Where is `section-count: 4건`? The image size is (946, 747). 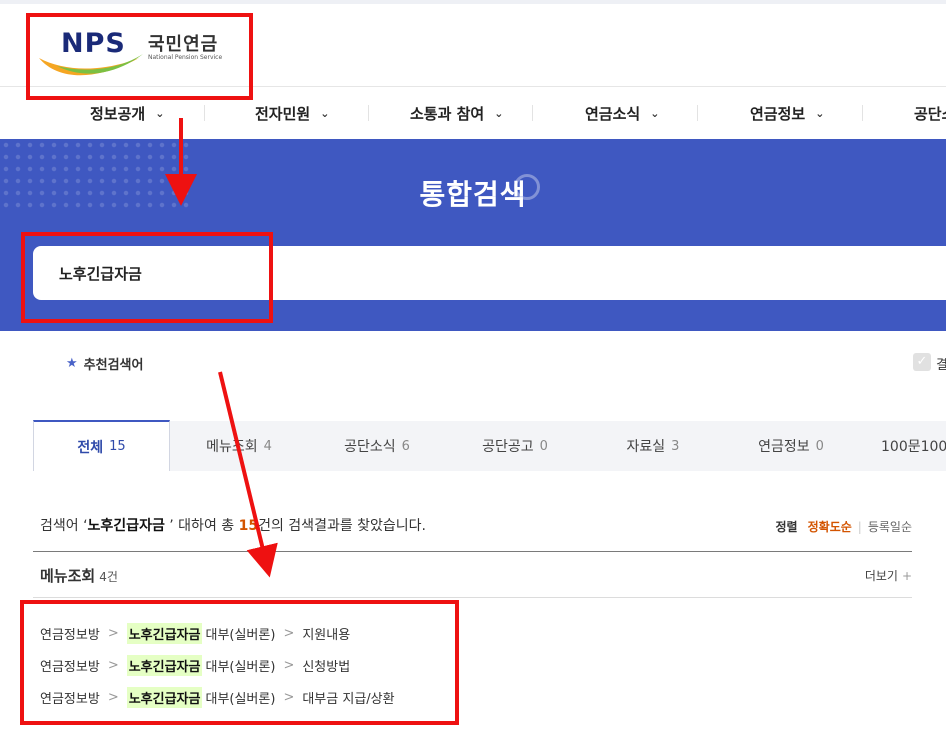
section-count: 4건 is located at coordinates (108, 577).